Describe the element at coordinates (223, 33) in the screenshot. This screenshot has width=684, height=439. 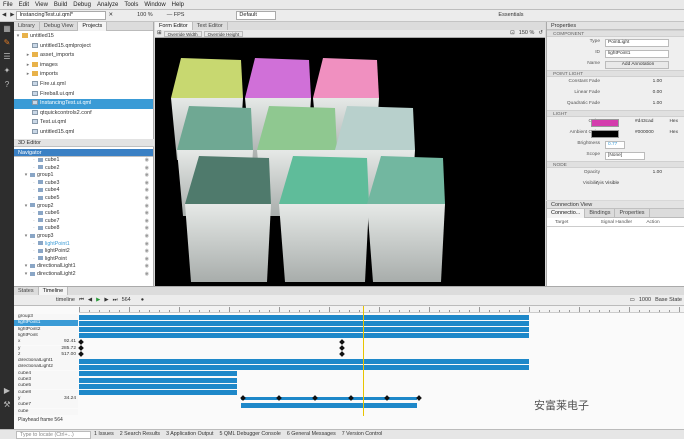
I see `override-height: Override Height` at that location.